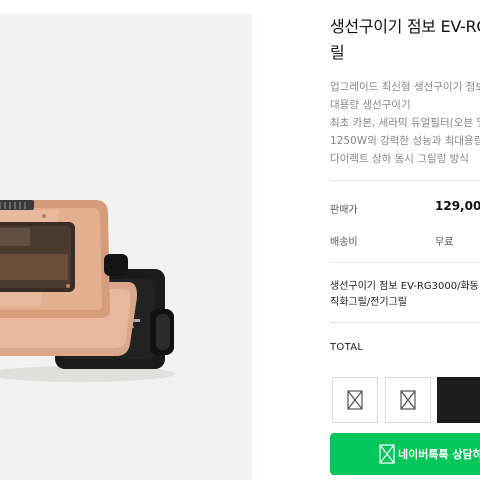  Describe the element at coordinates (404, 286) in the screenshot. I see `option-line: 생선구이기 점보 EV-RG3000/화동` at that location.